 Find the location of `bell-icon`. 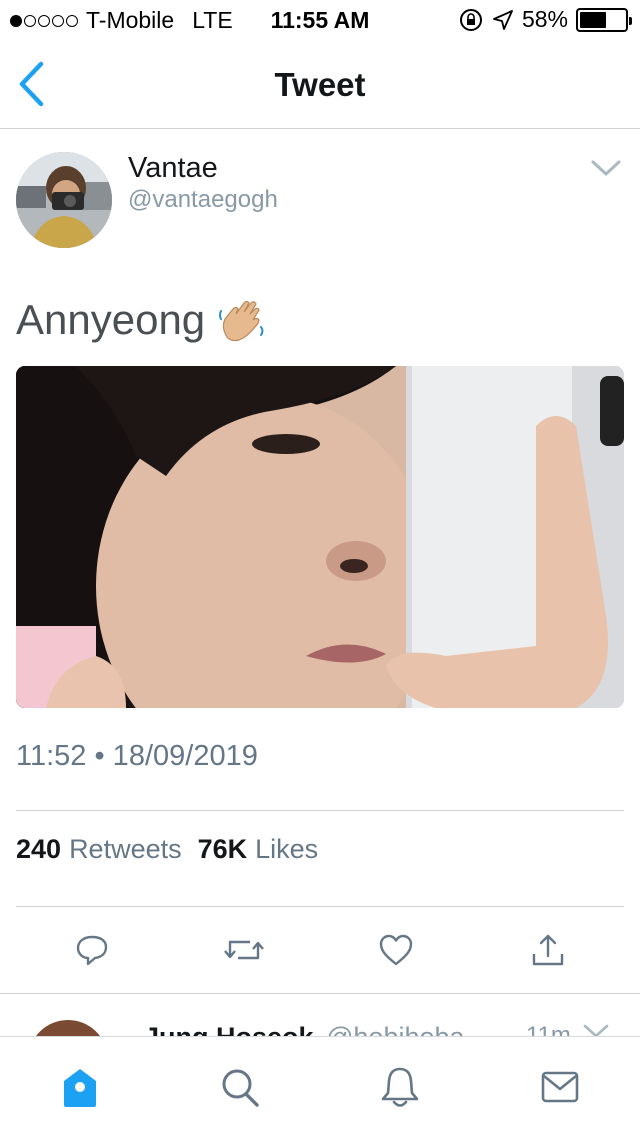

bell-icon is located at coordinates (400, 1087).